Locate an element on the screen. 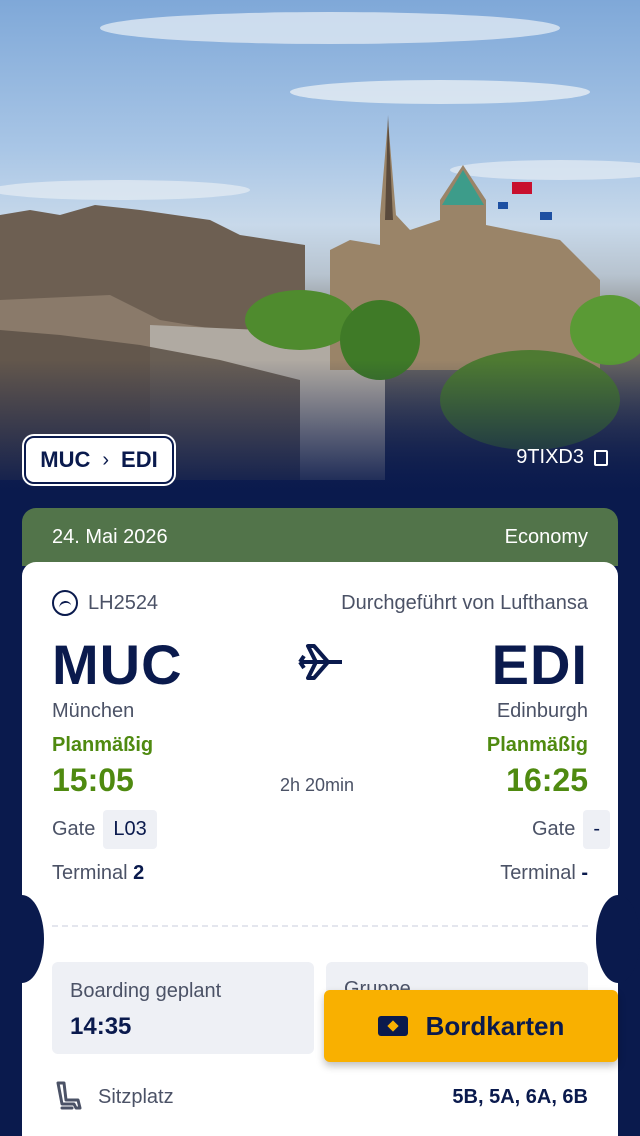 This screenshot has height=1136, width=640. boarding-label: Boarding geplant is located at coordinates (146, 991).